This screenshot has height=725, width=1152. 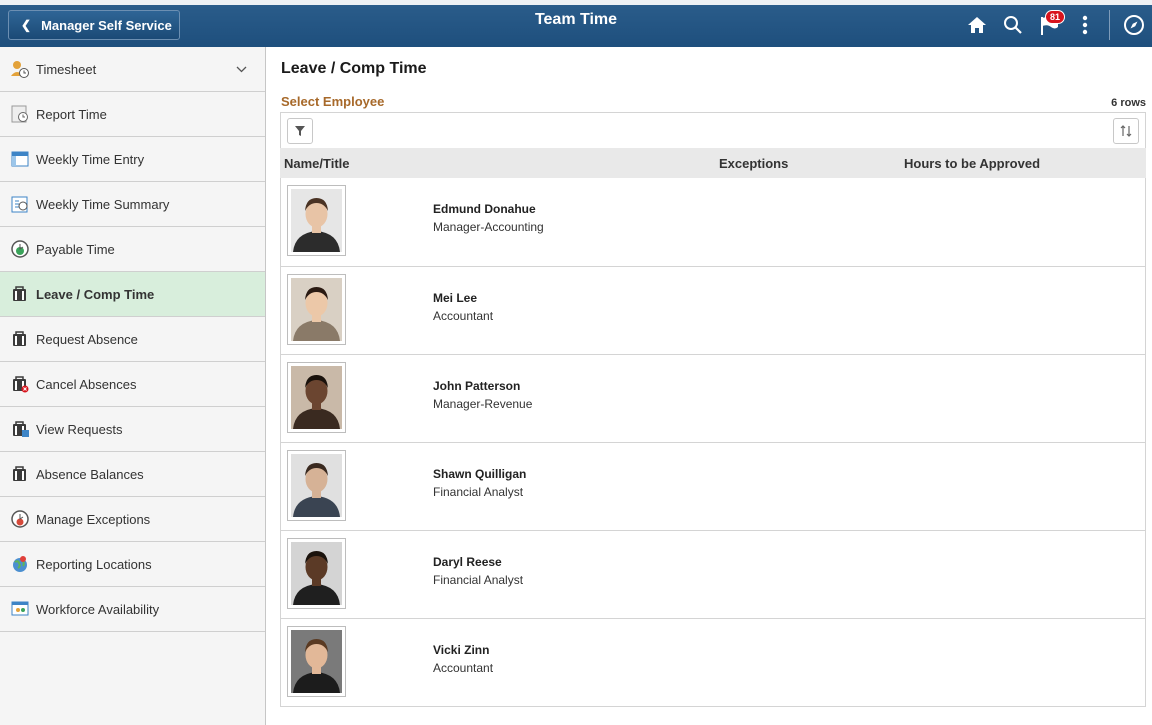 What do you see at coordinates (66, 69) in the screenshot?
I see `sidebar-item-label: Timesheet` at bounding box center [66, 69].